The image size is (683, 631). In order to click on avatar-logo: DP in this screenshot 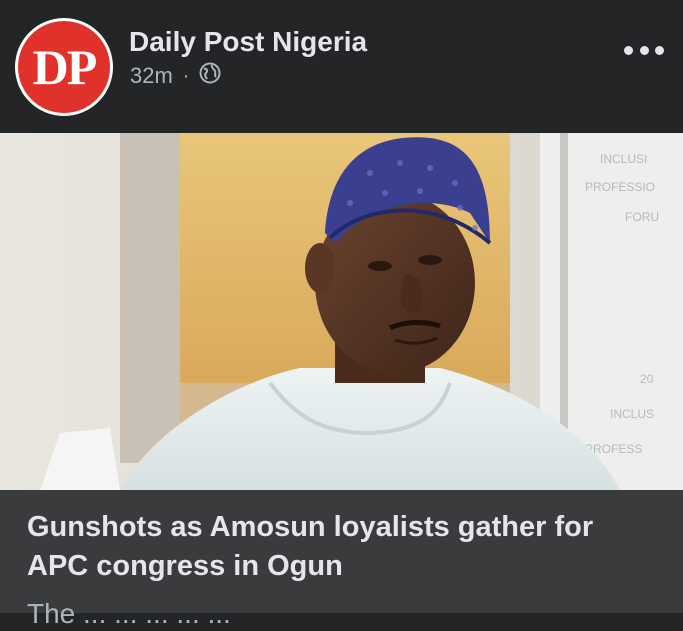, I will do `click(64, 67)`.